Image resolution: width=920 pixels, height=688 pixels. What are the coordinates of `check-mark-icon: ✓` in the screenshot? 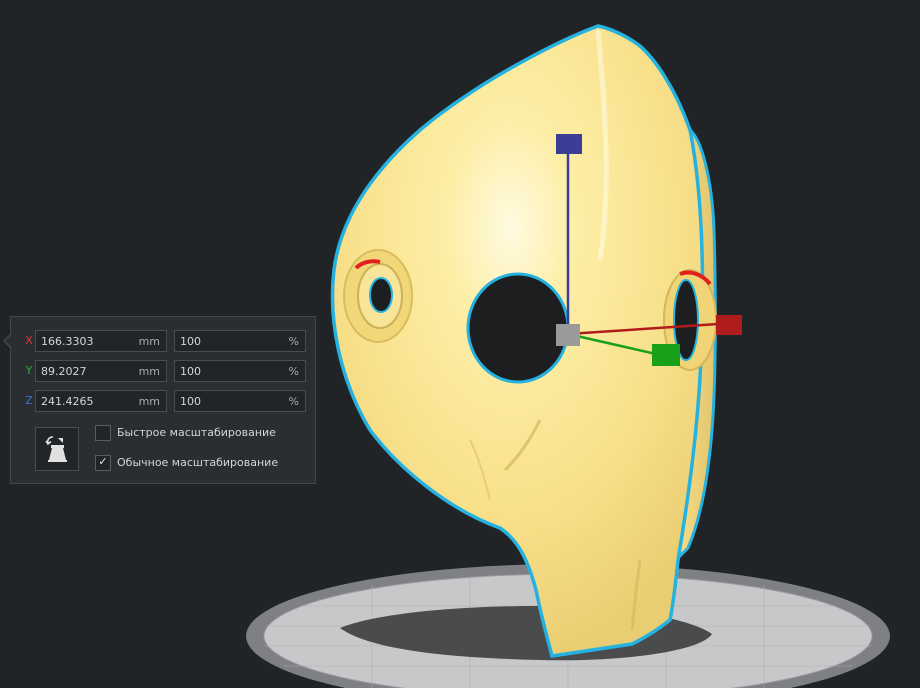 It's located at (103, 461).